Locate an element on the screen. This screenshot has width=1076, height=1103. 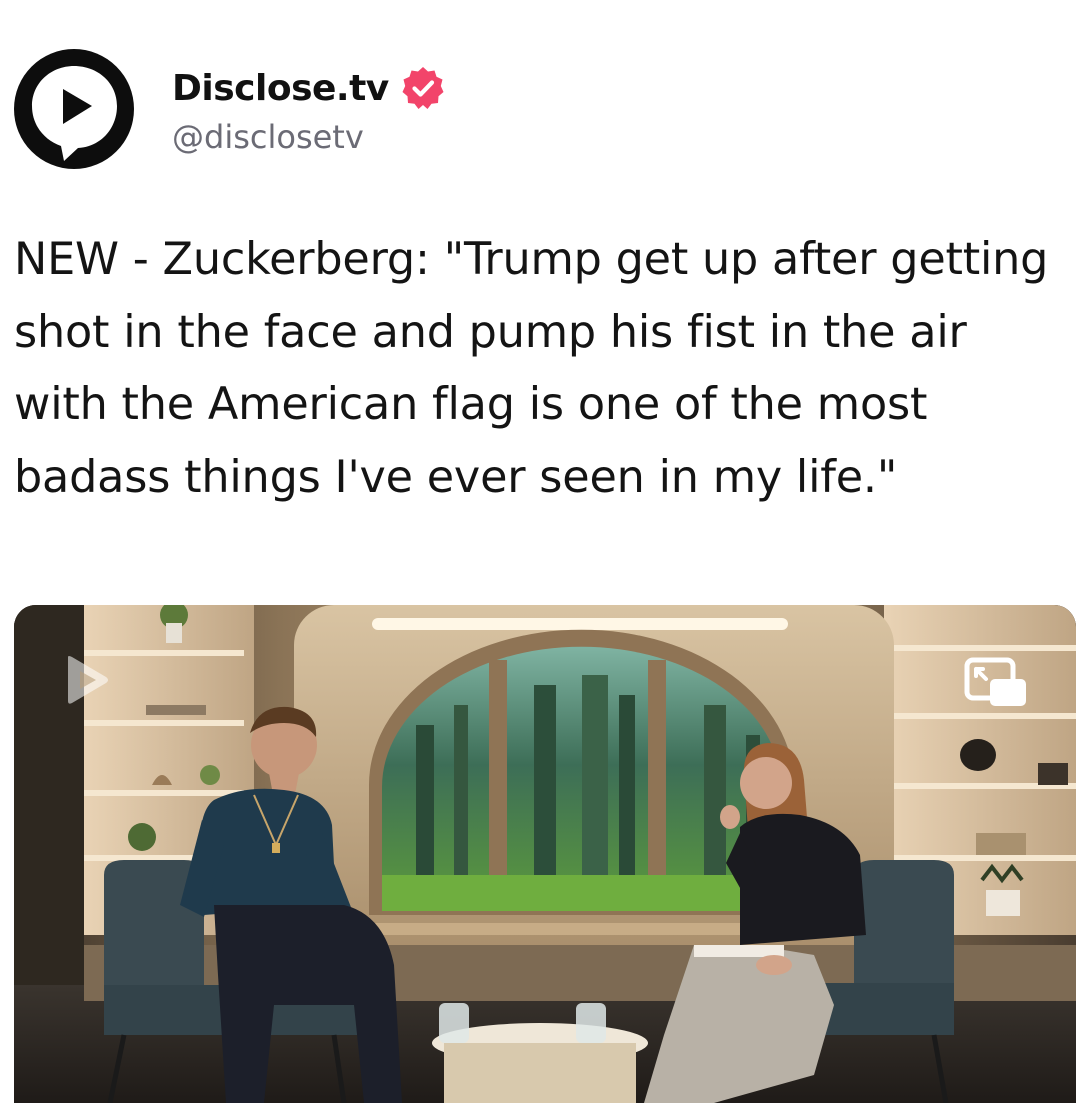
verified-badge-icon is located at coordinates (423, 88).